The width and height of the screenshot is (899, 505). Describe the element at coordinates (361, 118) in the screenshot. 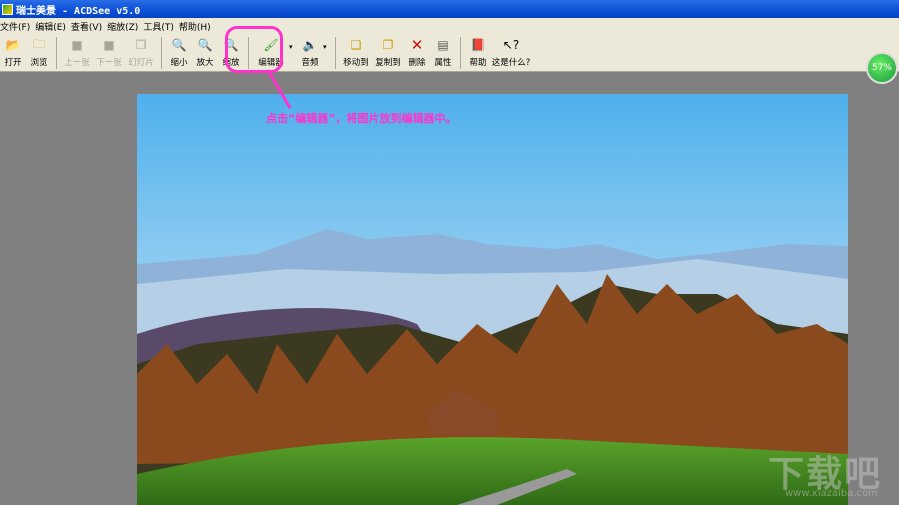

I see `annotation-text: 点击“编辑器”，将图片放到编辑器中。` at that location.